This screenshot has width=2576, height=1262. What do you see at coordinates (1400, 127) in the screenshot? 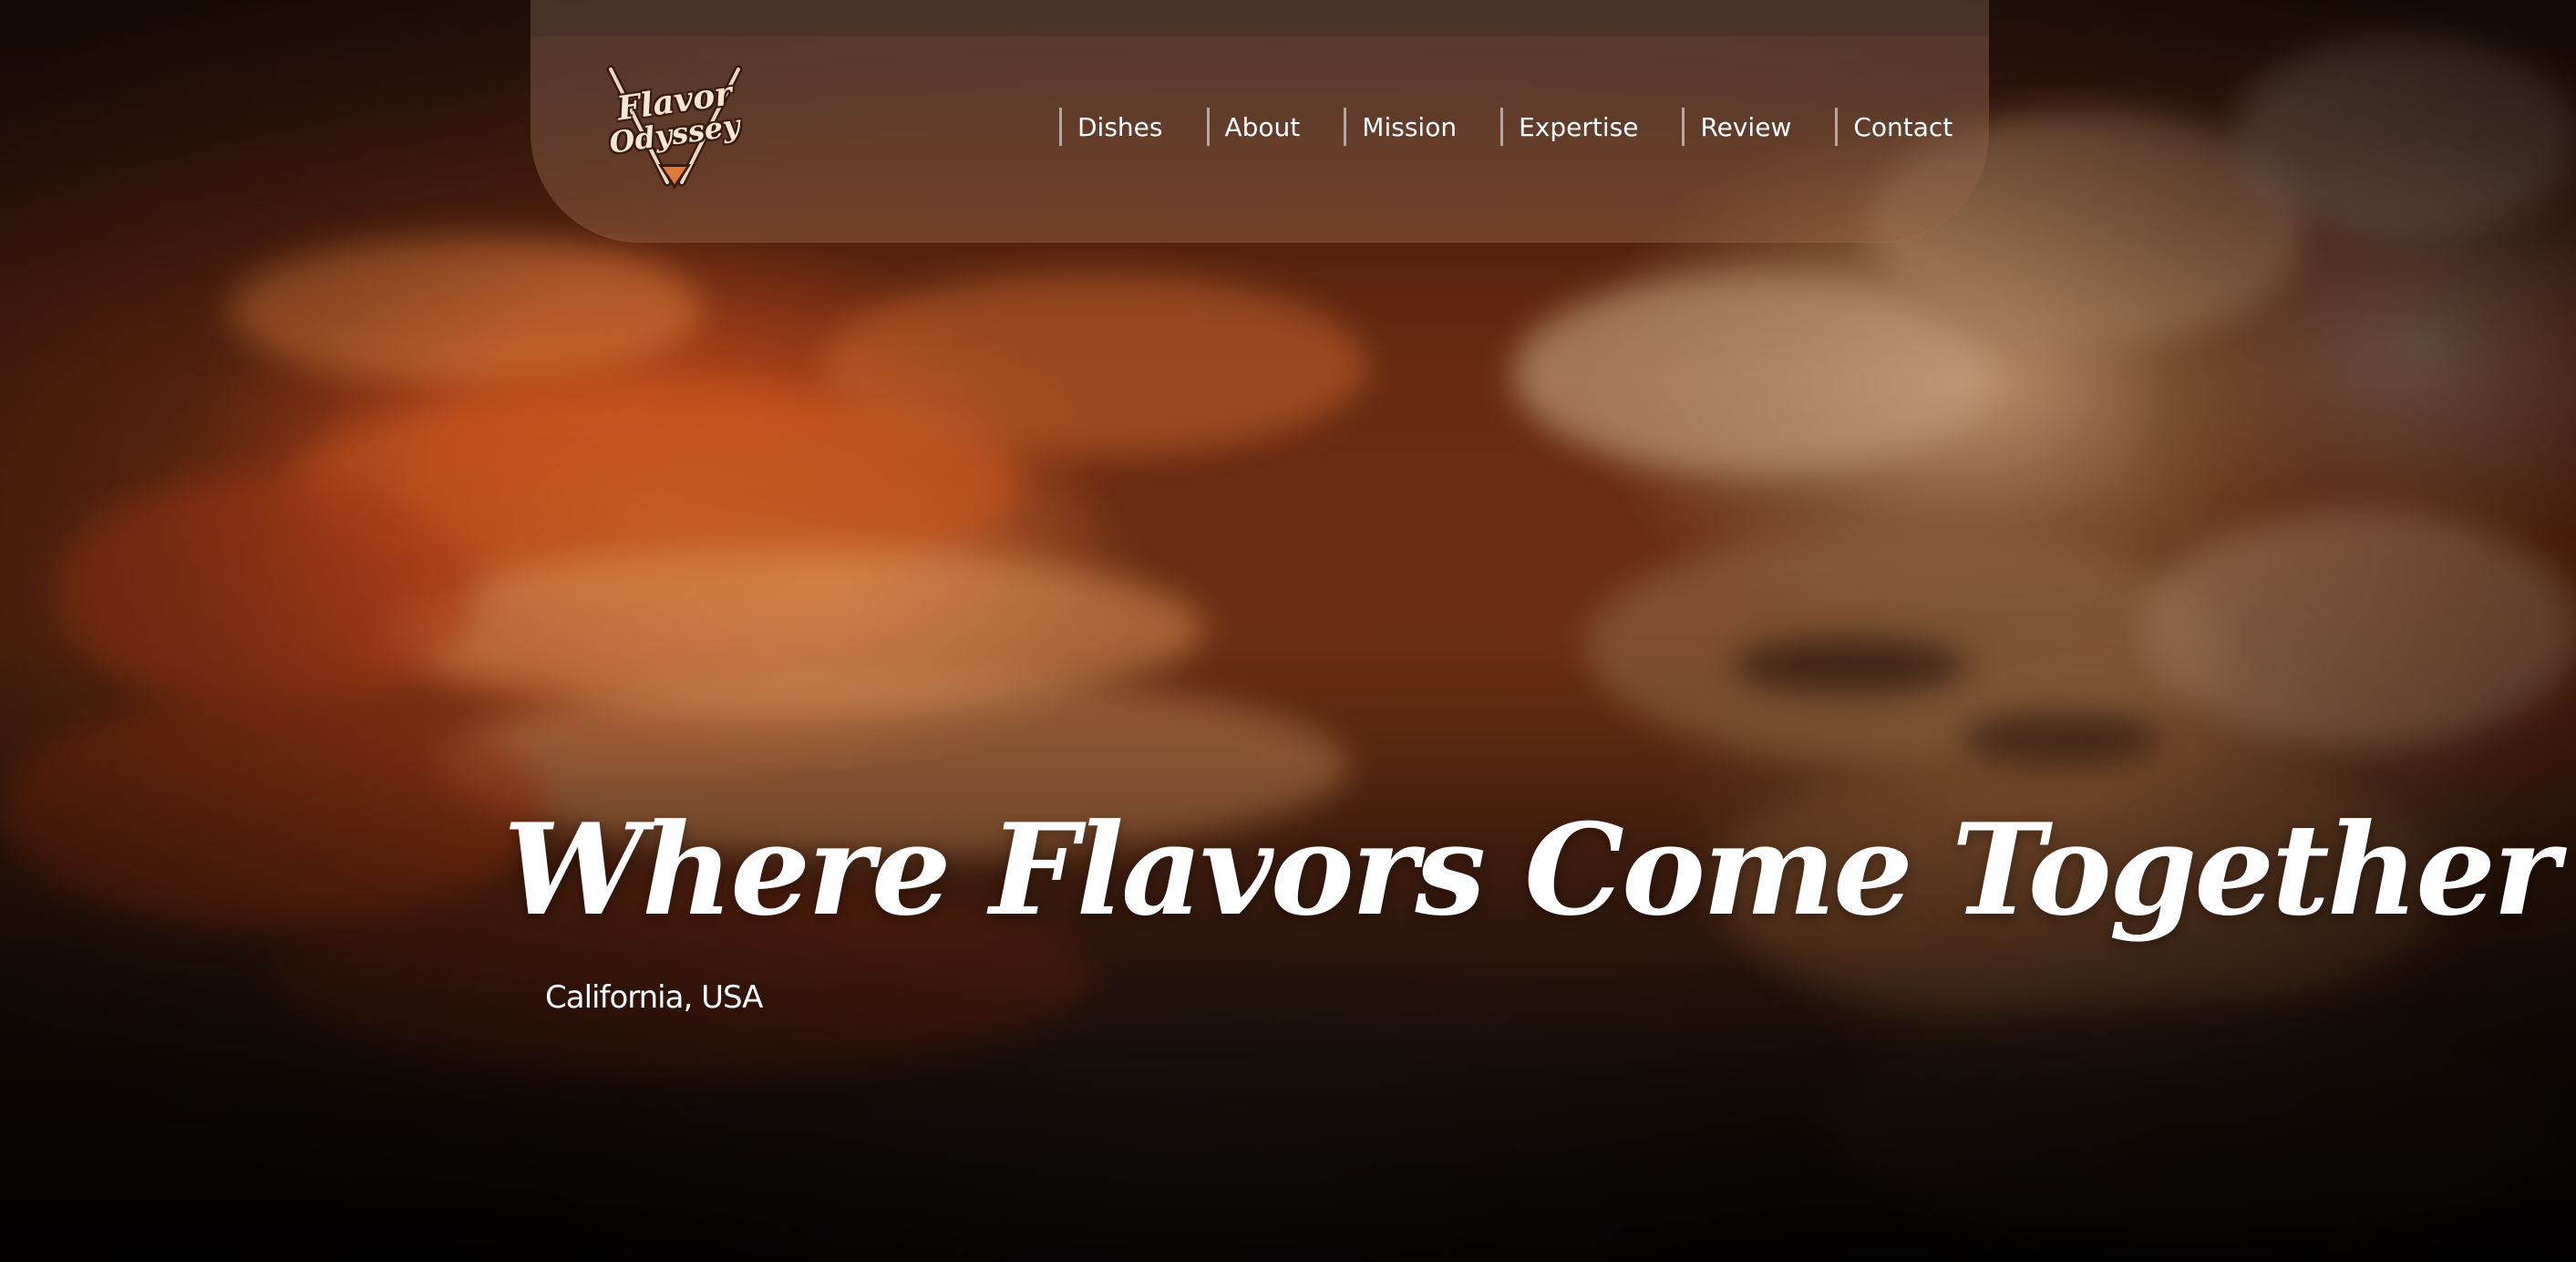
I see `nav-link-mission: Mission` at bounding box center [1400, 127].